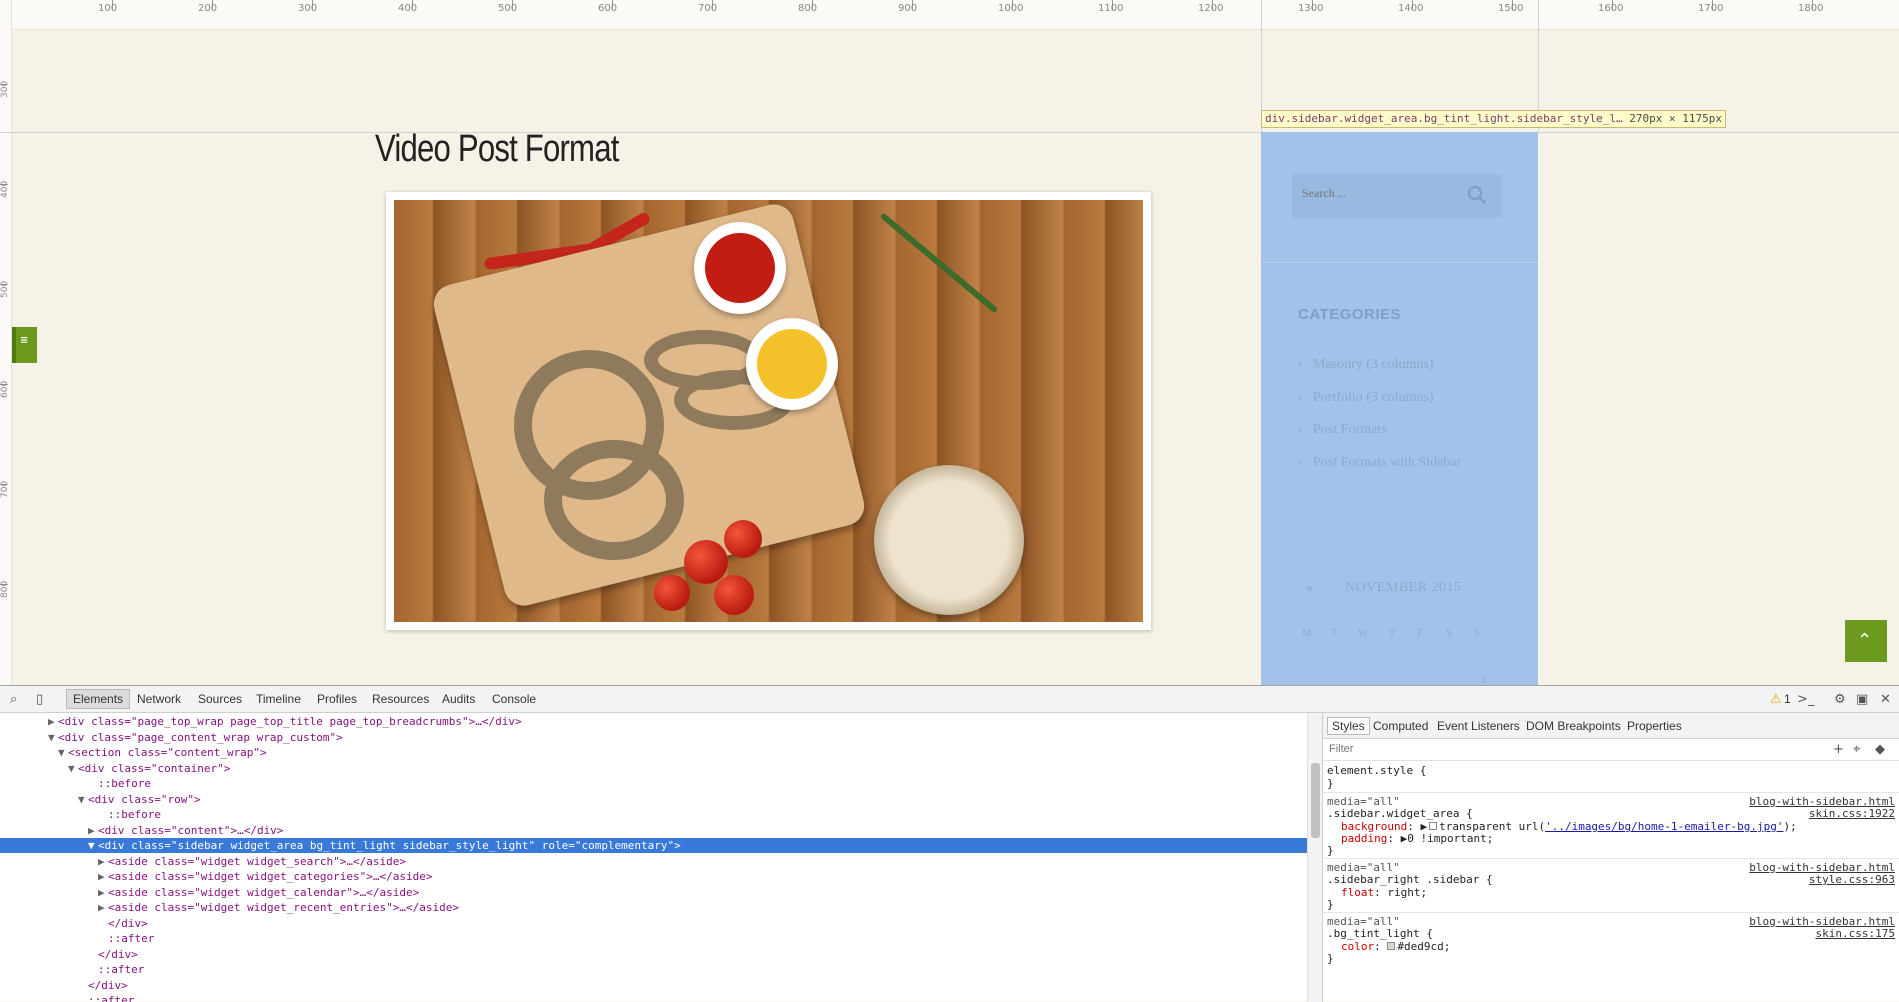  What do you see at coordinates (1366, 398) in the screenshot?
I see `category-link: › Portfolio (3 columns)` at bounding box center [1366, 398].